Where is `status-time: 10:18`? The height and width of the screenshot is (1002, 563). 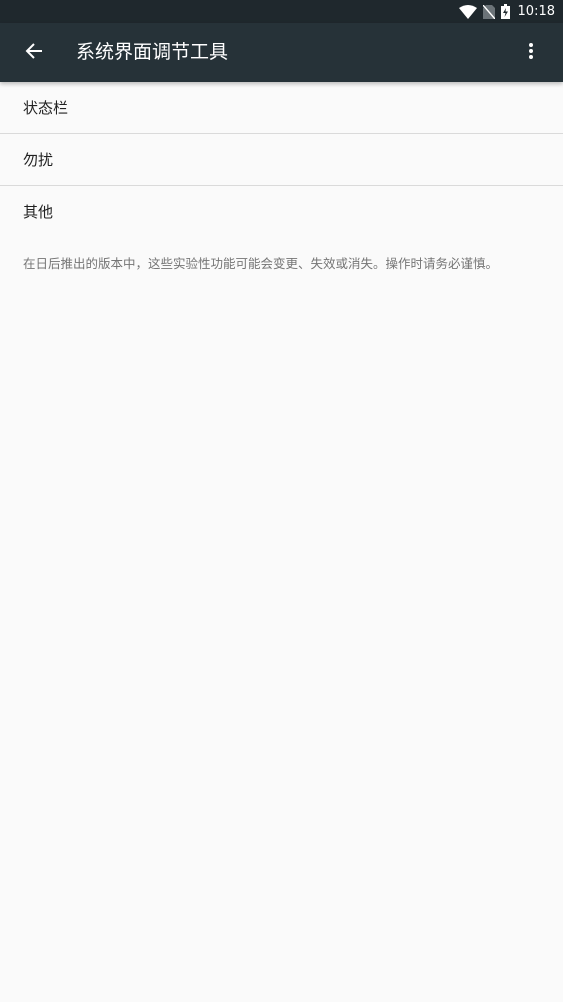
status-time: 10:18 is located at coordinates (536, 11).